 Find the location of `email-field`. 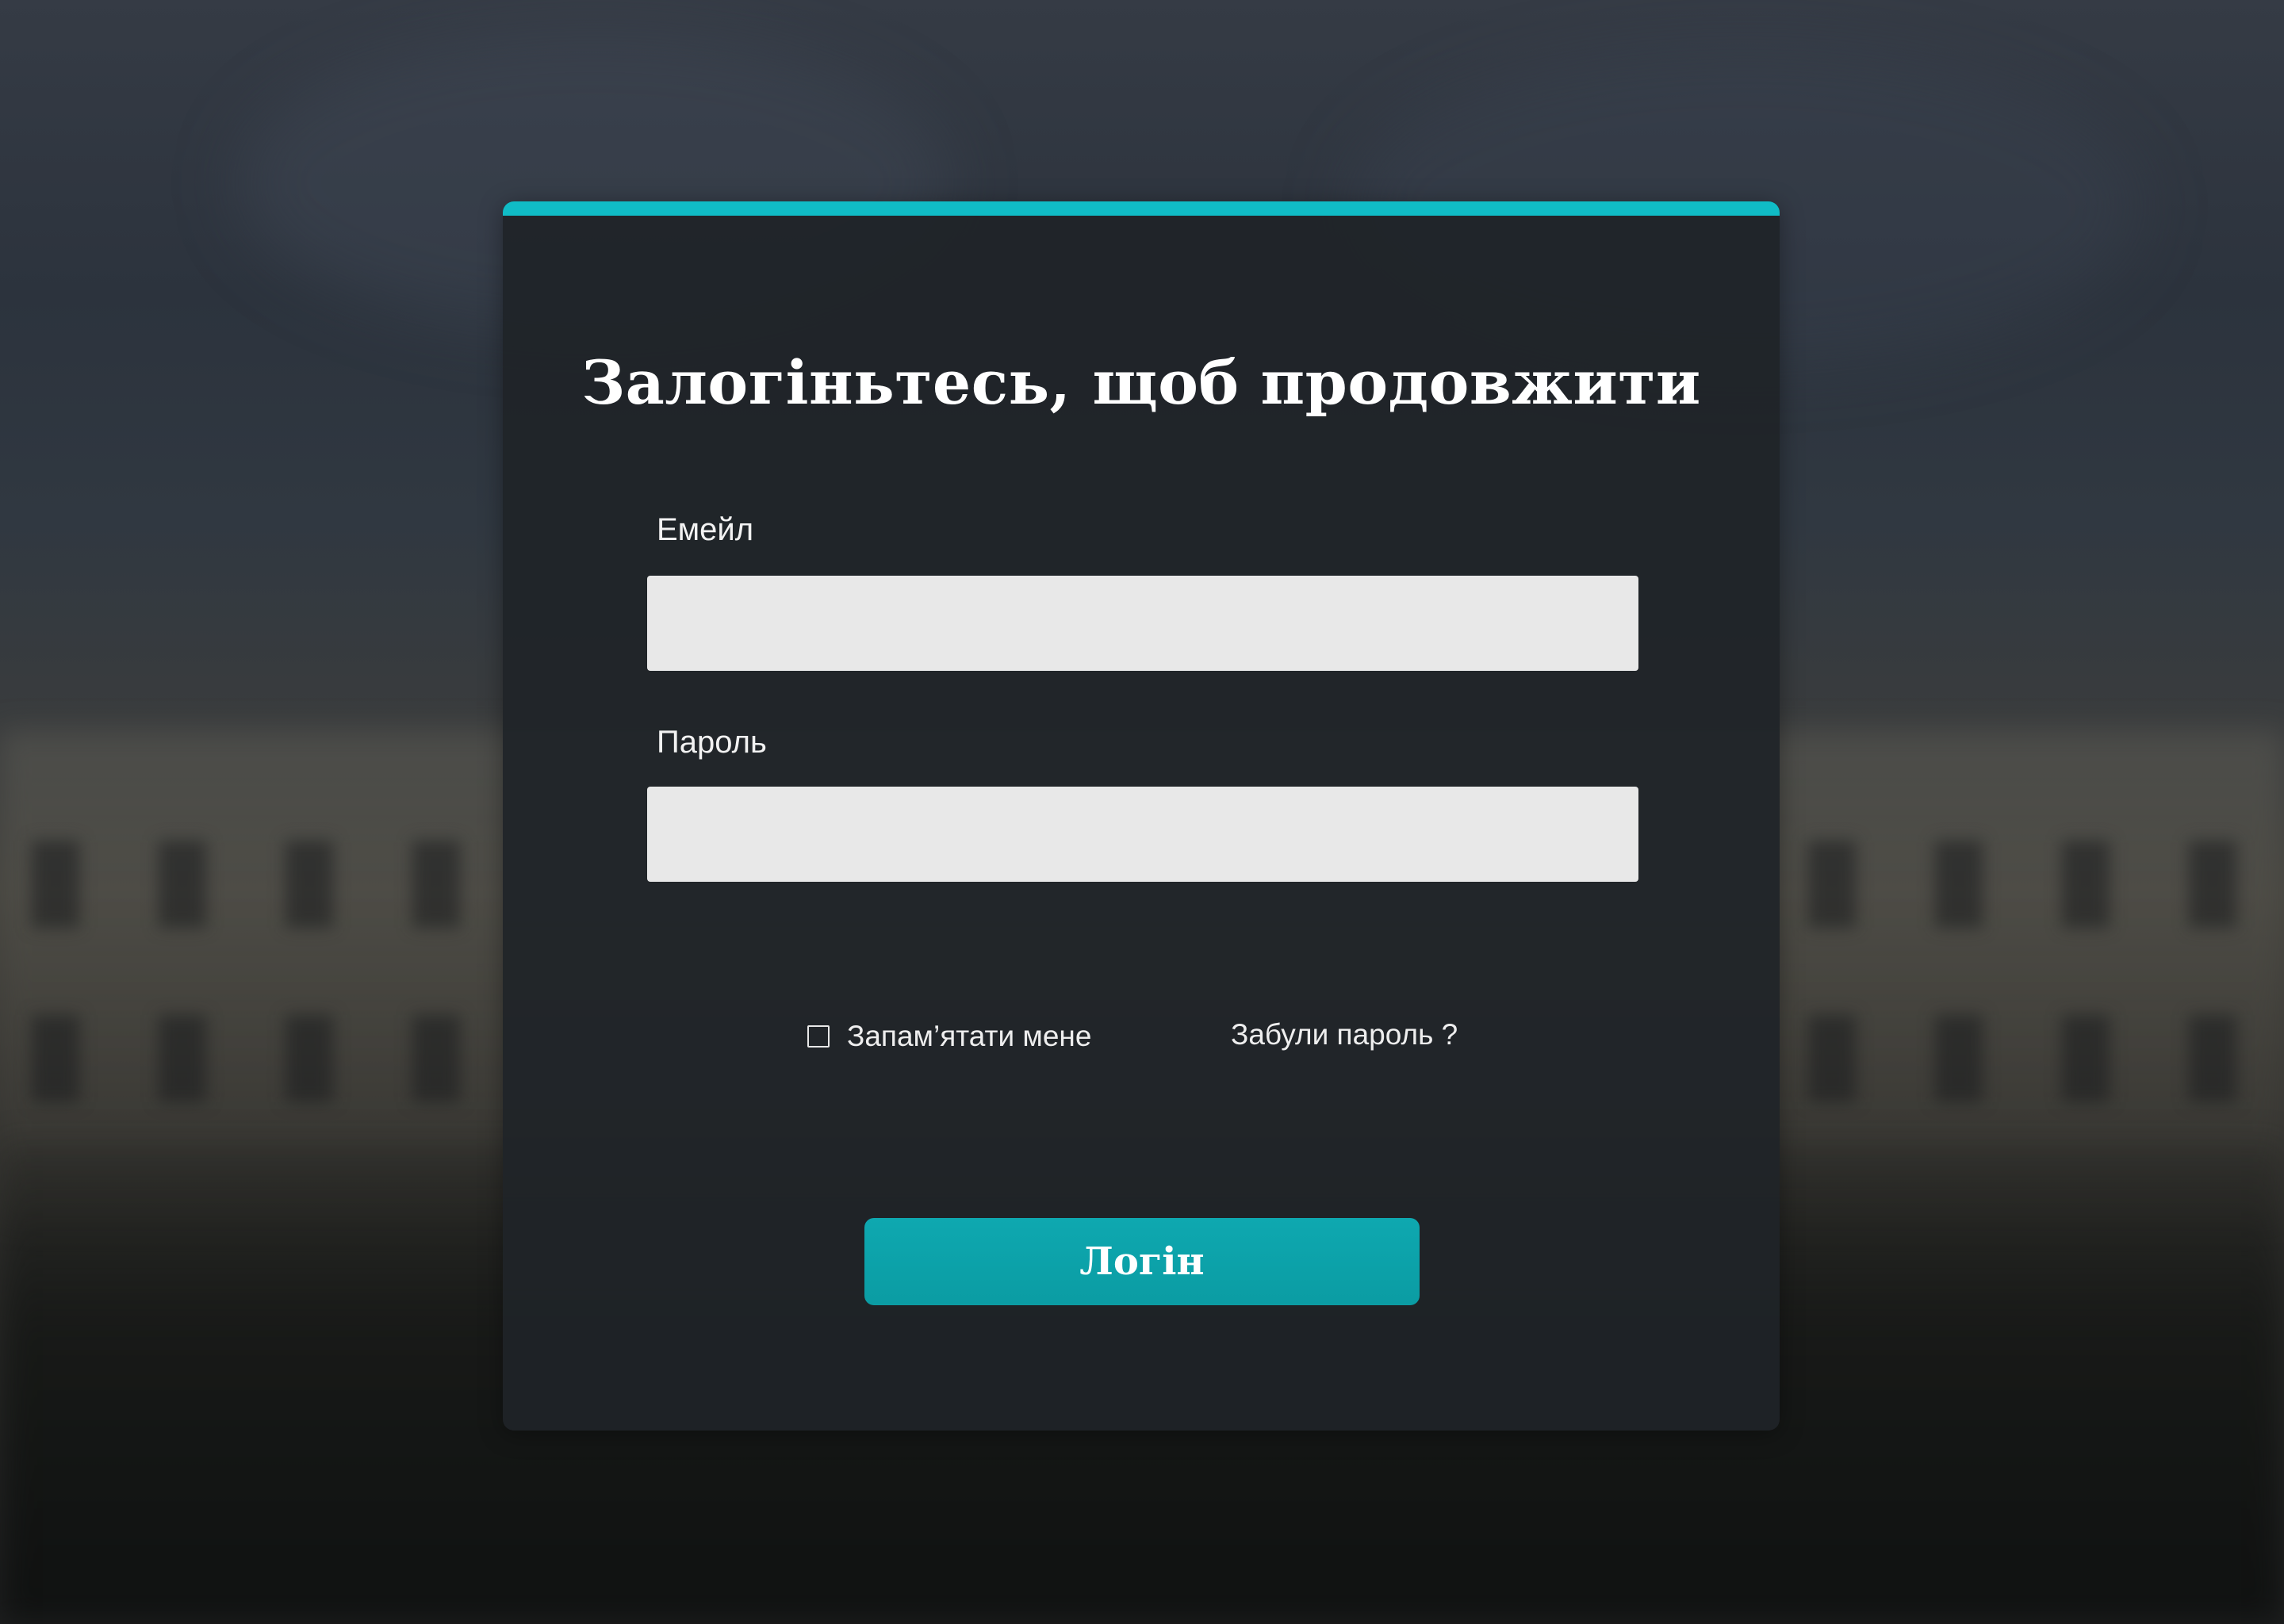

email-field is located at coordinates (1142, 623).